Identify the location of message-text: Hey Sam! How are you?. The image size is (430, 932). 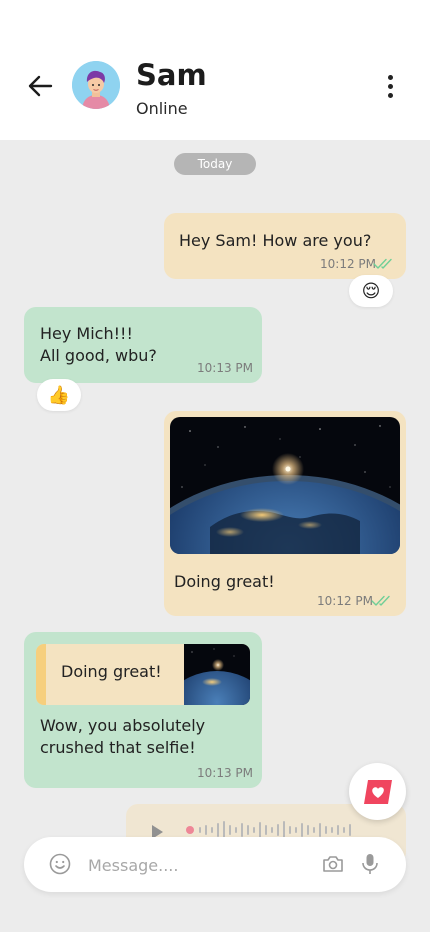
(275, 240).